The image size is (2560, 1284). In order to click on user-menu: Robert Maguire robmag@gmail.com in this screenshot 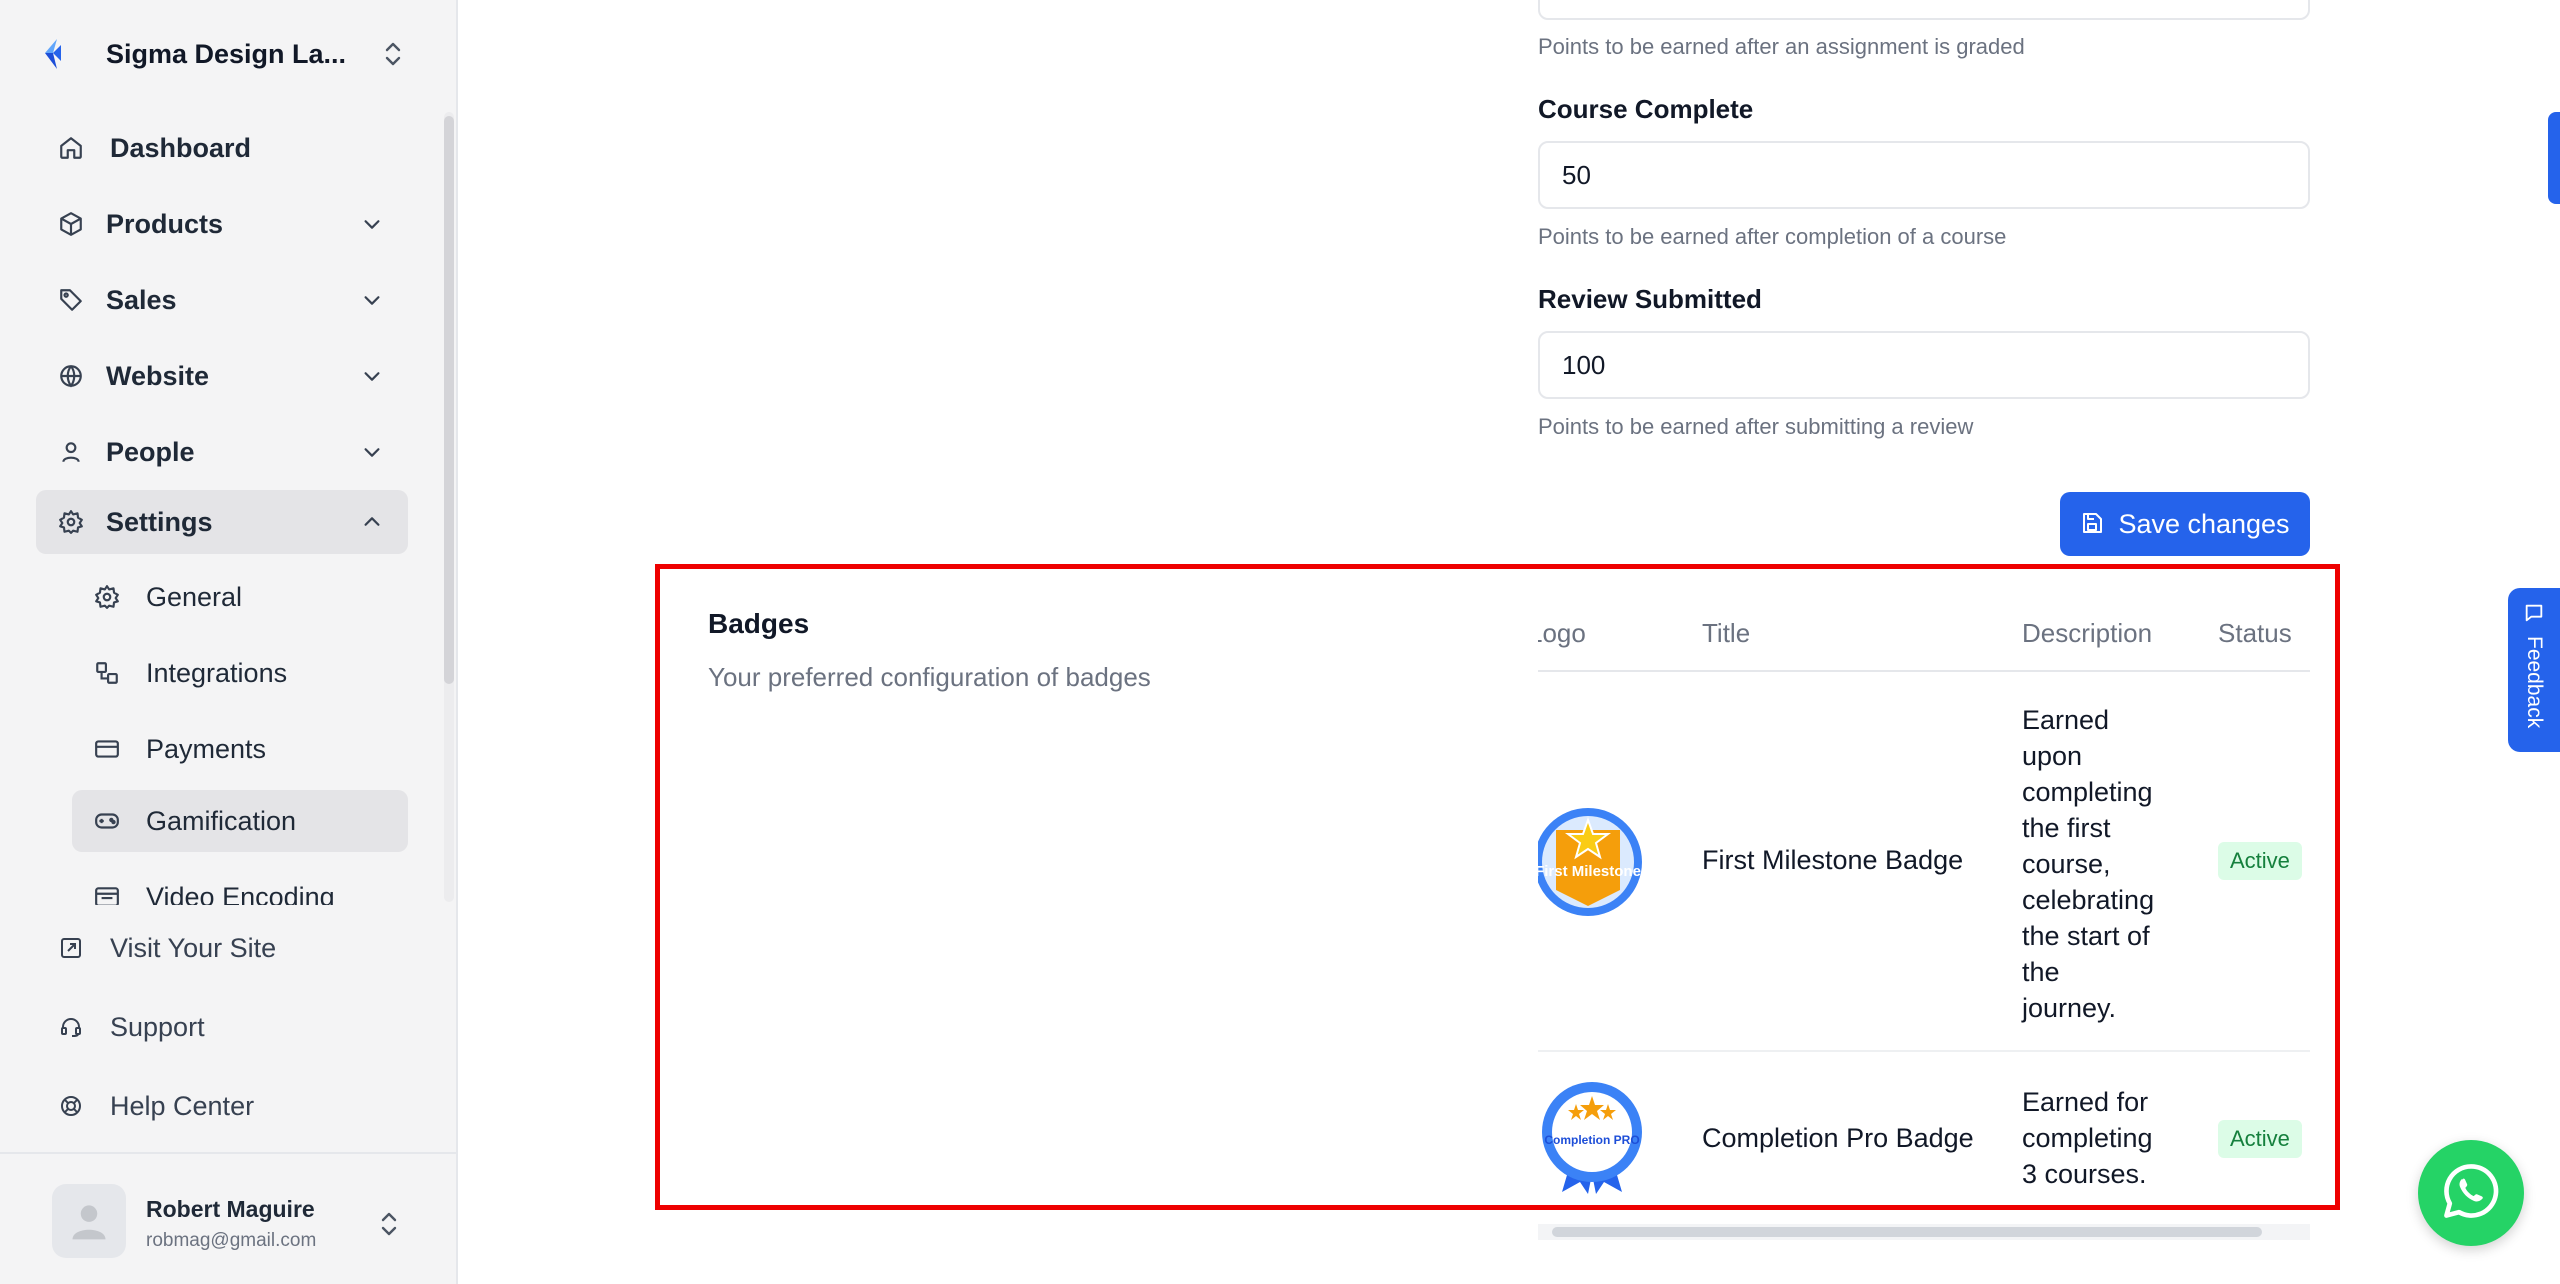, I will do `click(228, 1218)`.